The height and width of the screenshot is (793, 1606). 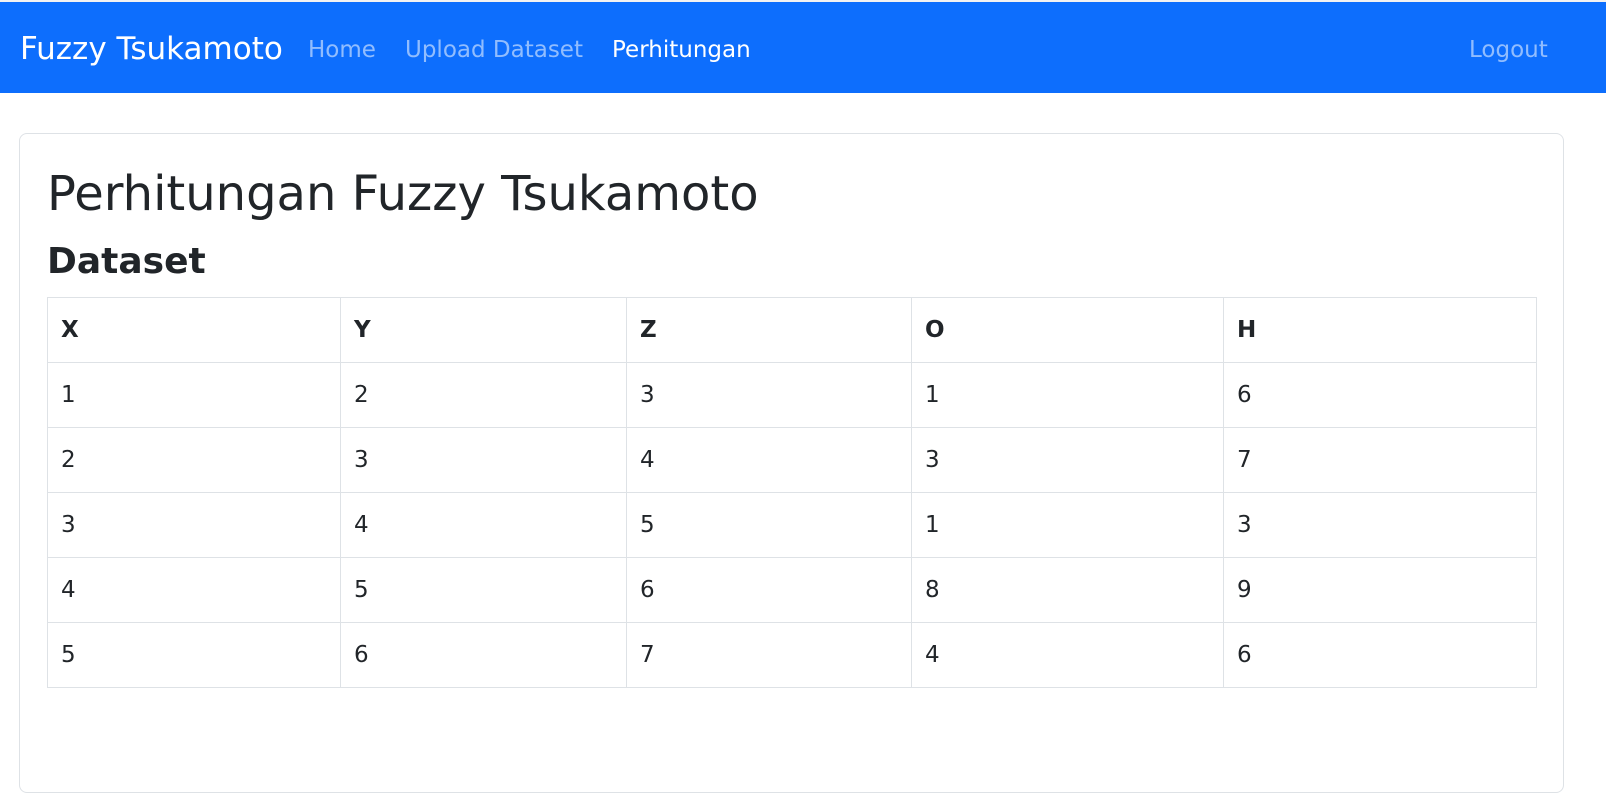 I want to click on table-row: 2 3 4 3 7, so click(x=792, y=460).